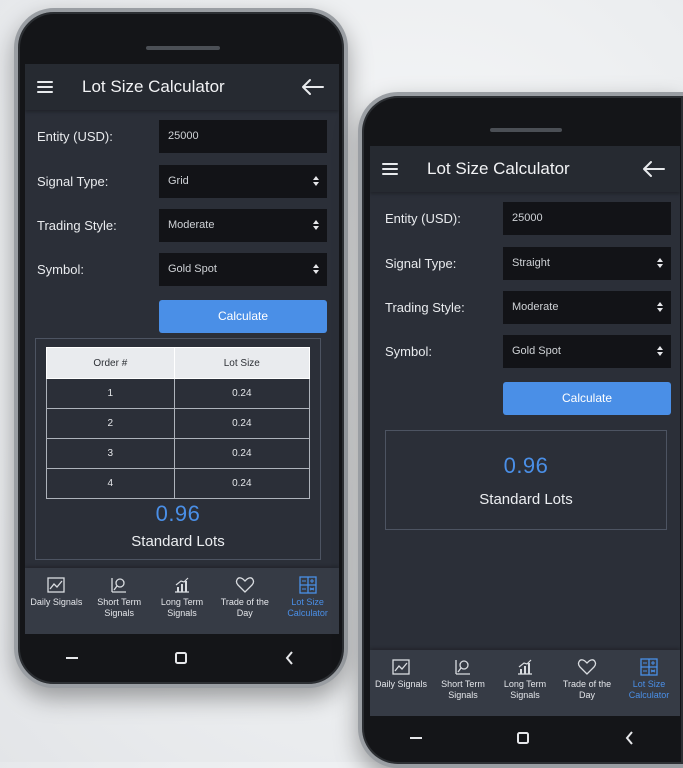 Image resolution: width=683 pixels, height=768 pixels. I want to click on table-row: 4 0.24, so click(178, 483).